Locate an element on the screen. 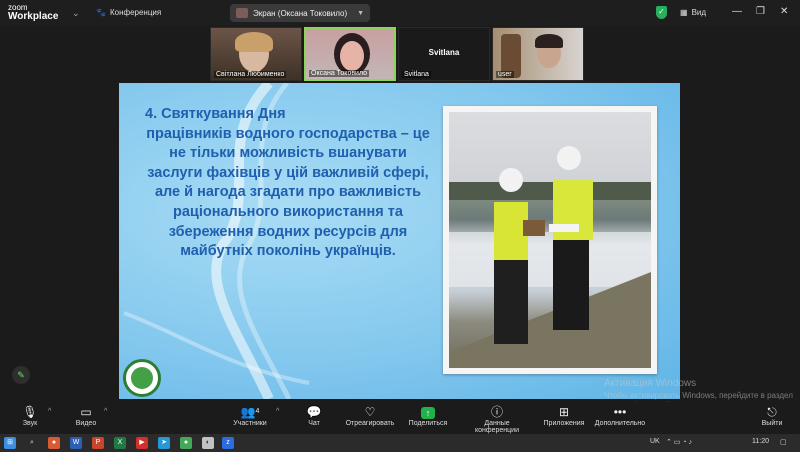 This screenshot has height=452, width=800. video-tile-active-speaker: Оксана Токовило is located at coordinates (350, 54).